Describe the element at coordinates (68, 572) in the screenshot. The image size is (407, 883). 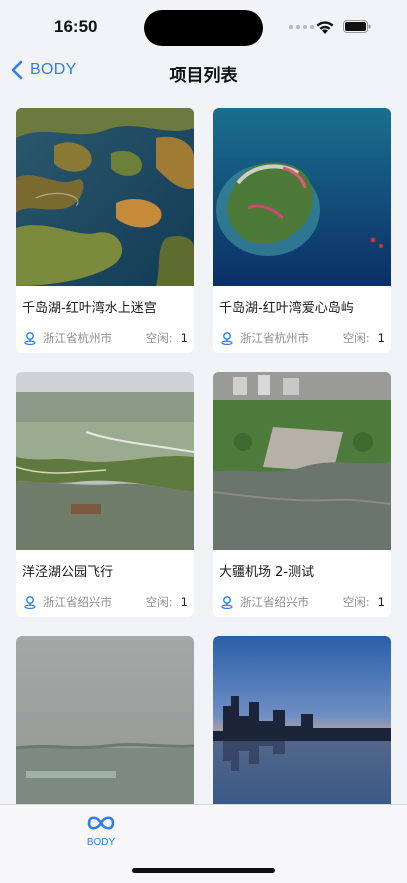
I see `project-title: 洋泾湖公园飞行` at that location.